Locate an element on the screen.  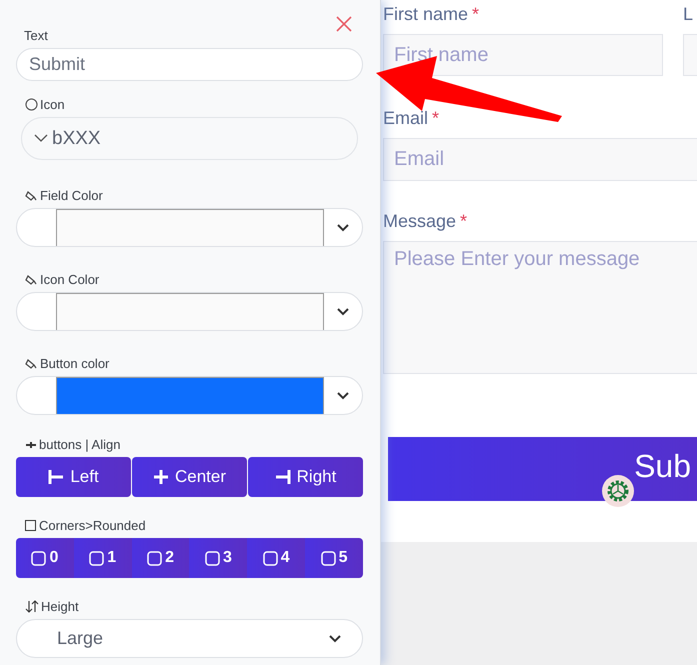
height-select: Large is located at coordinates (189, 638).